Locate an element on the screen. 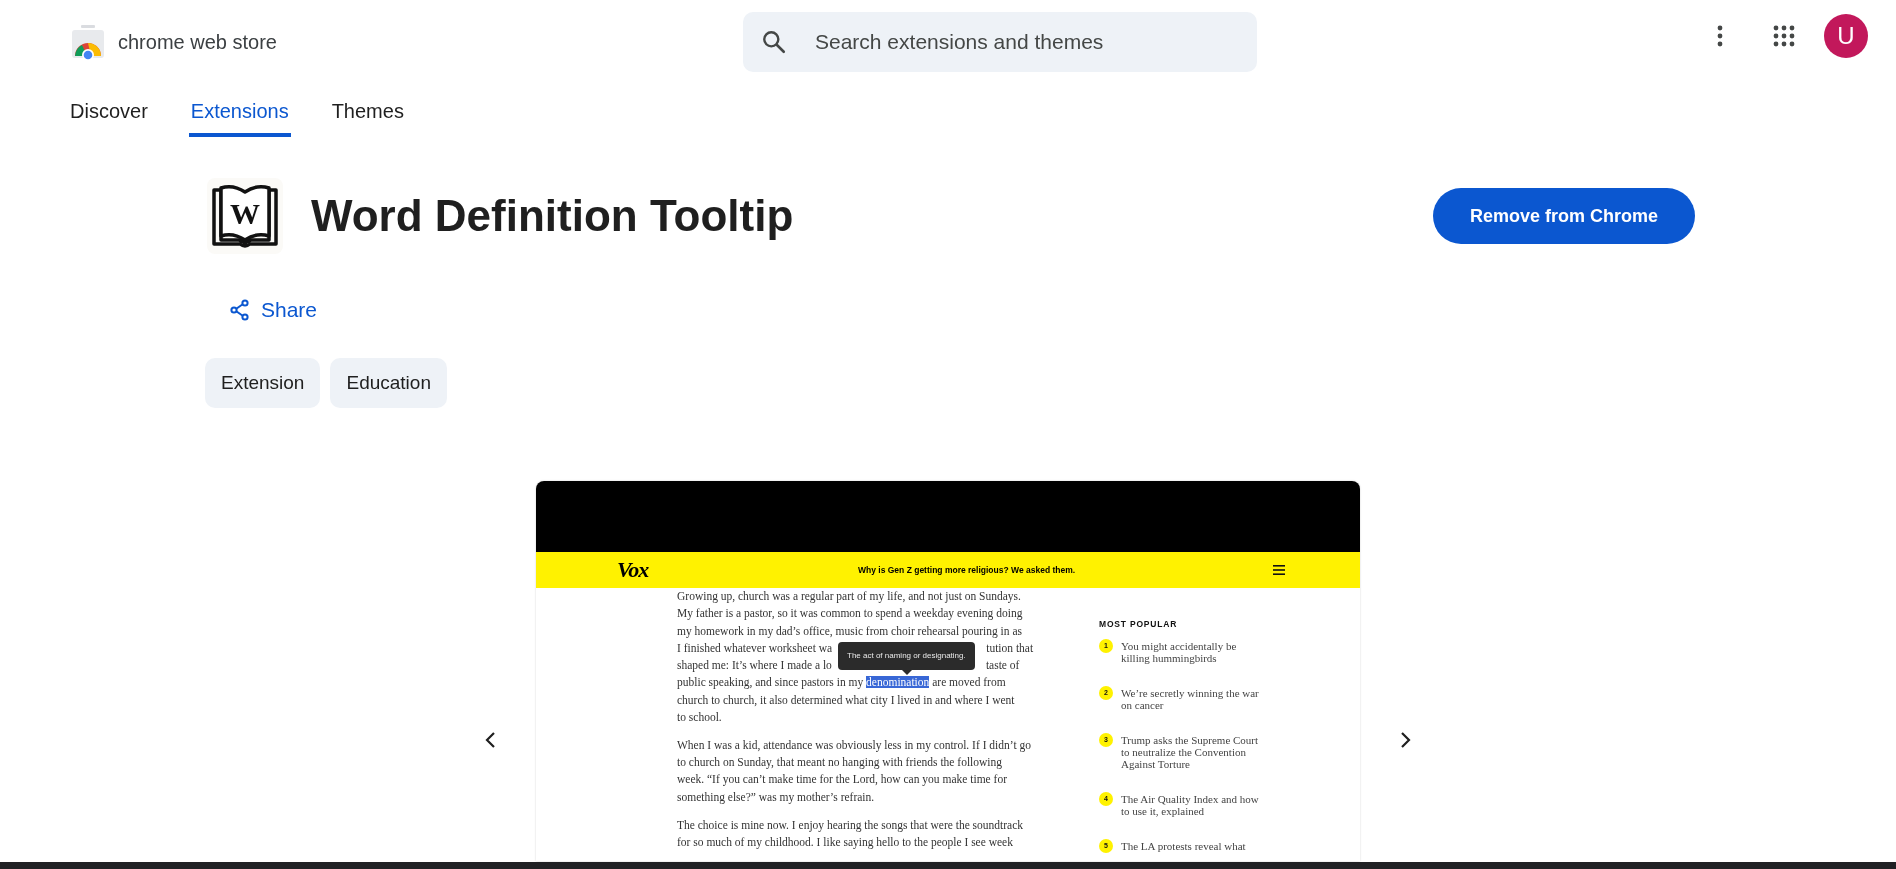  store-logo-icon is located at coordinates (88, 42).